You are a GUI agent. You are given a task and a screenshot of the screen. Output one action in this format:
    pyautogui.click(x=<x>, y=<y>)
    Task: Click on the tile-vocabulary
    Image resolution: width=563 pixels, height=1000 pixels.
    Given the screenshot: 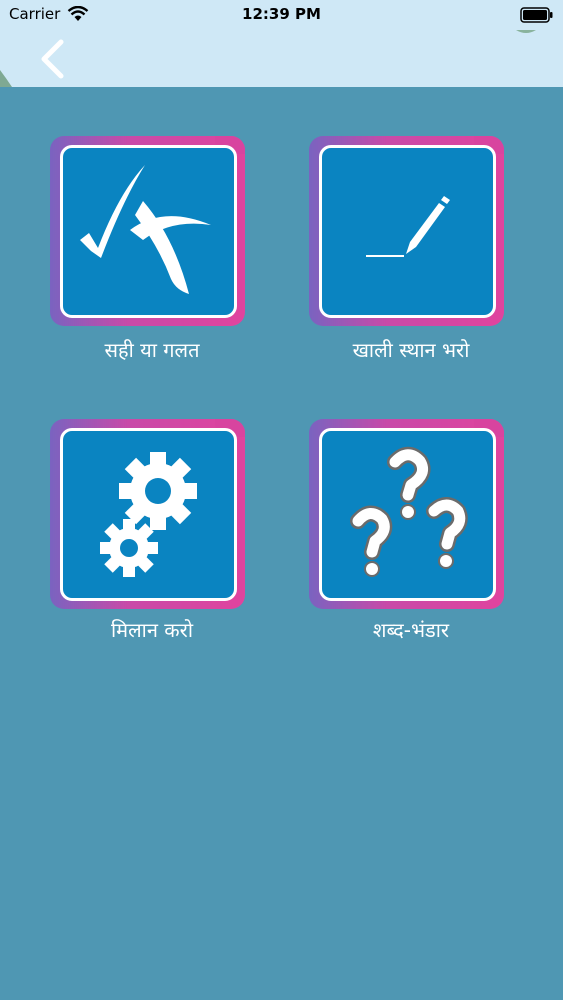 What is the action you would take?
    pyautogui.click(x=406, y=514)
    